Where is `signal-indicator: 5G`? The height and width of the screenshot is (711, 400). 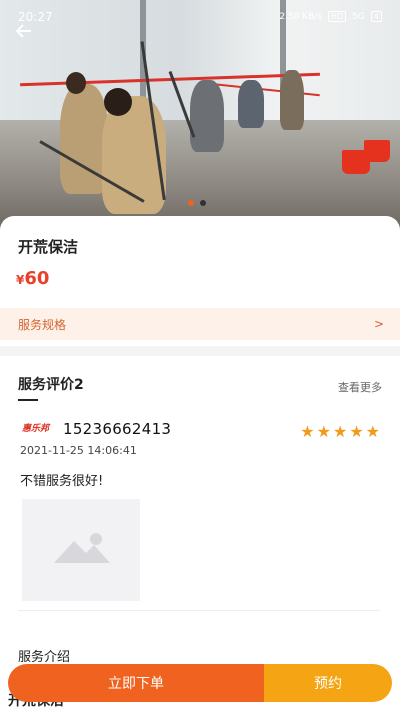
signal-indicator: 5G is located at coordinates (358, 16).